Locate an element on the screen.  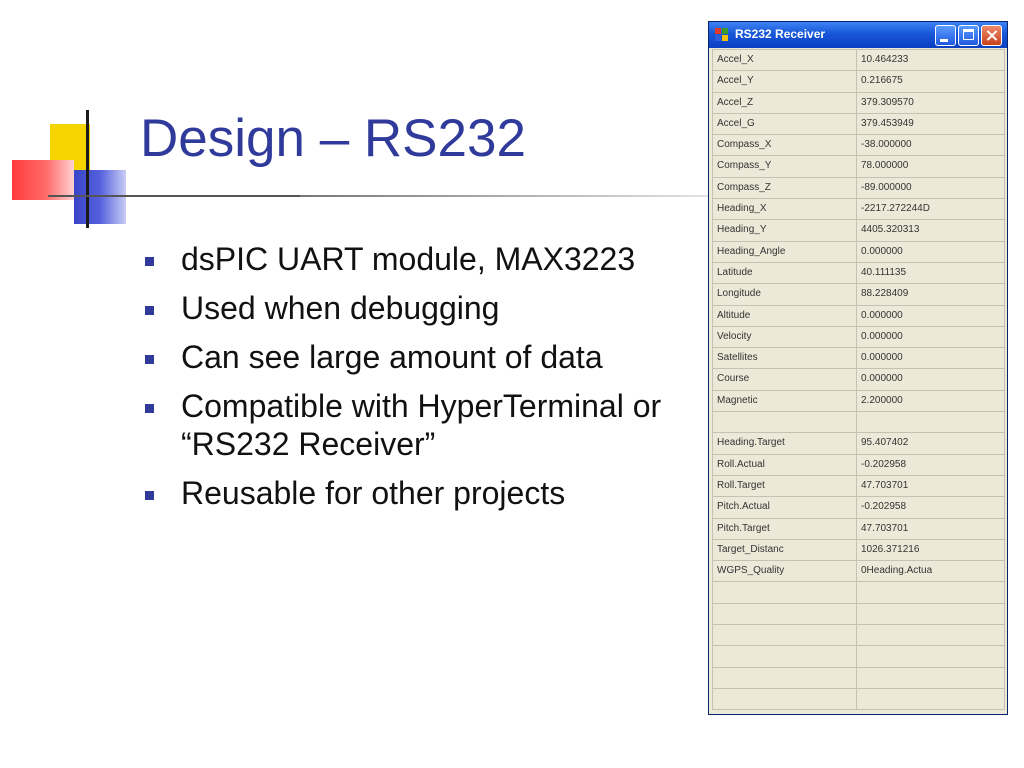
grid-cell-key: Satellites is located at coordinates (784, 358).